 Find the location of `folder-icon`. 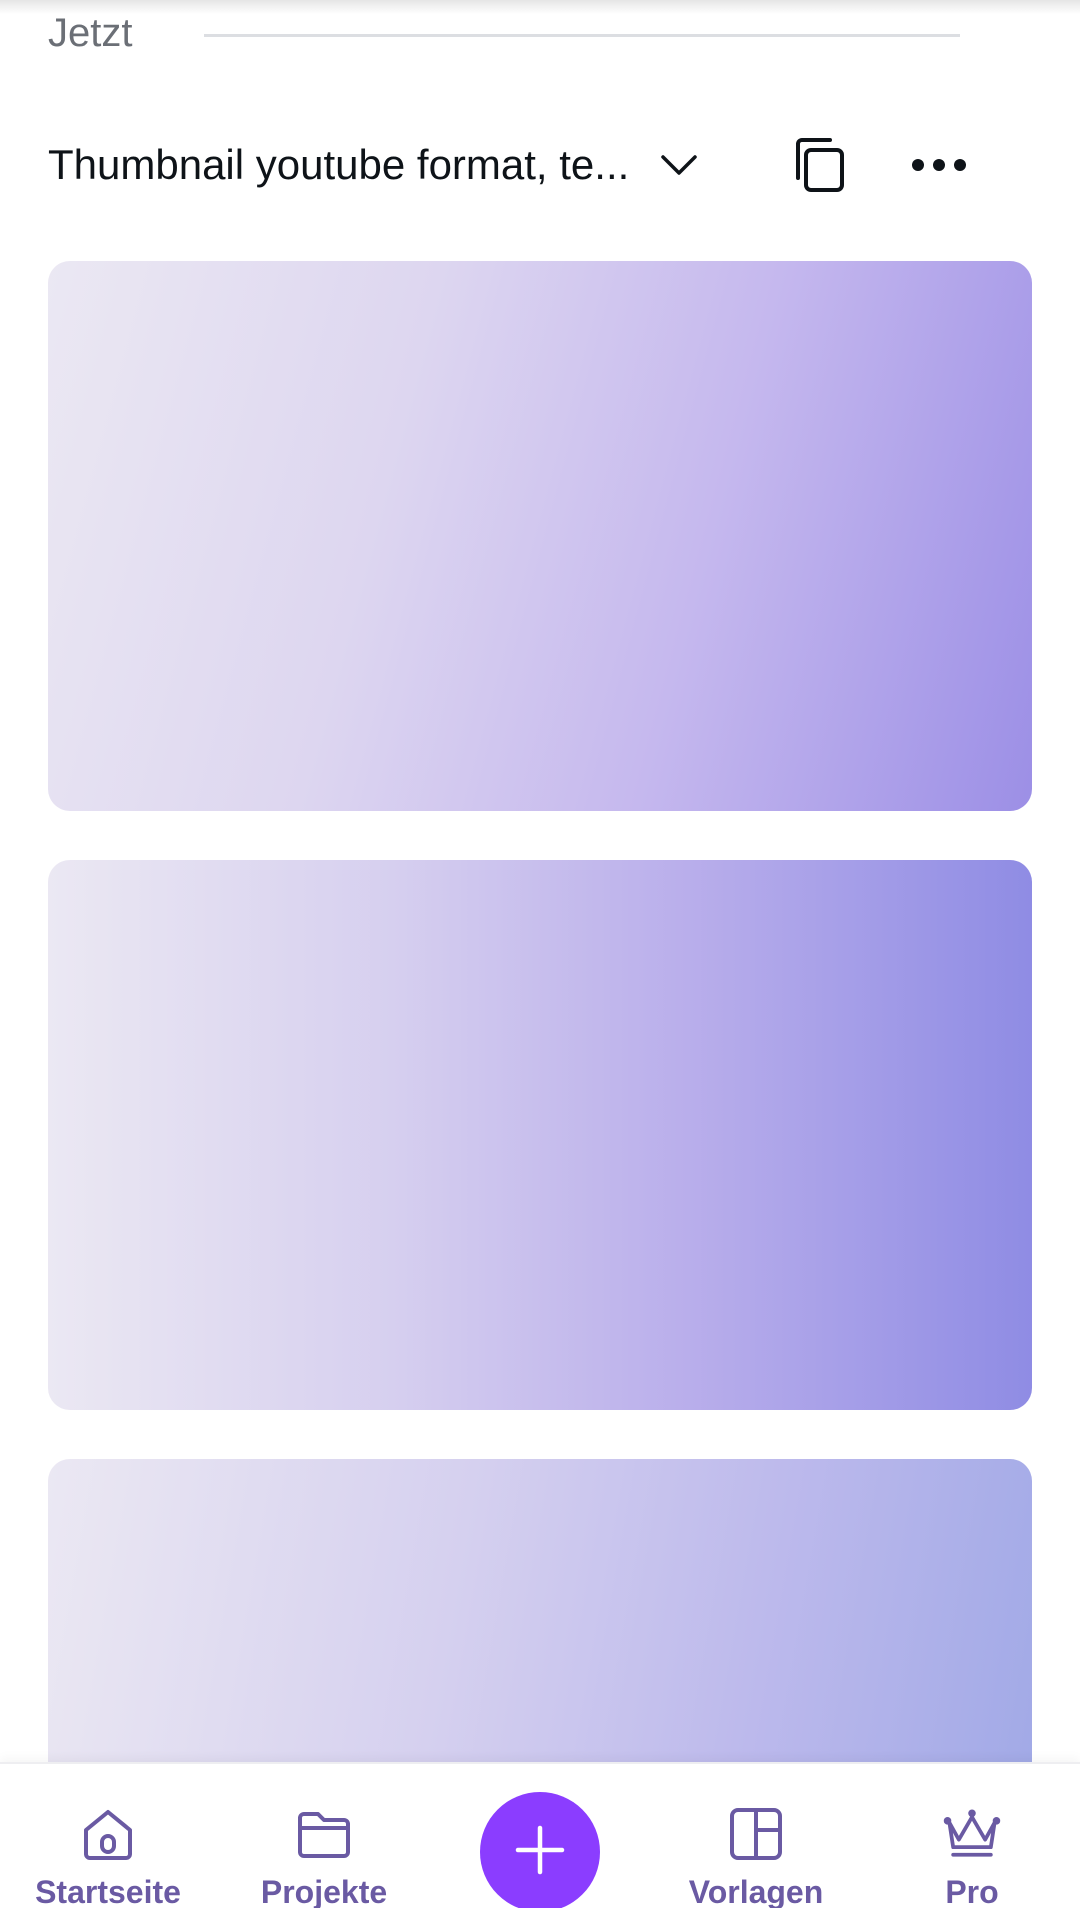

folder-icon is located at coordinates (324, 1834).